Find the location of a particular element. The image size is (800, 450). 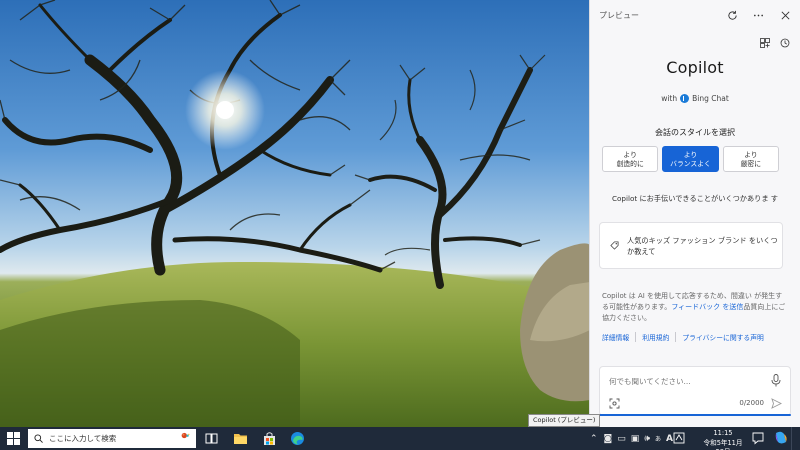

privacy-link: プライバシーに関する声明 is located at coordinates (725, 337).